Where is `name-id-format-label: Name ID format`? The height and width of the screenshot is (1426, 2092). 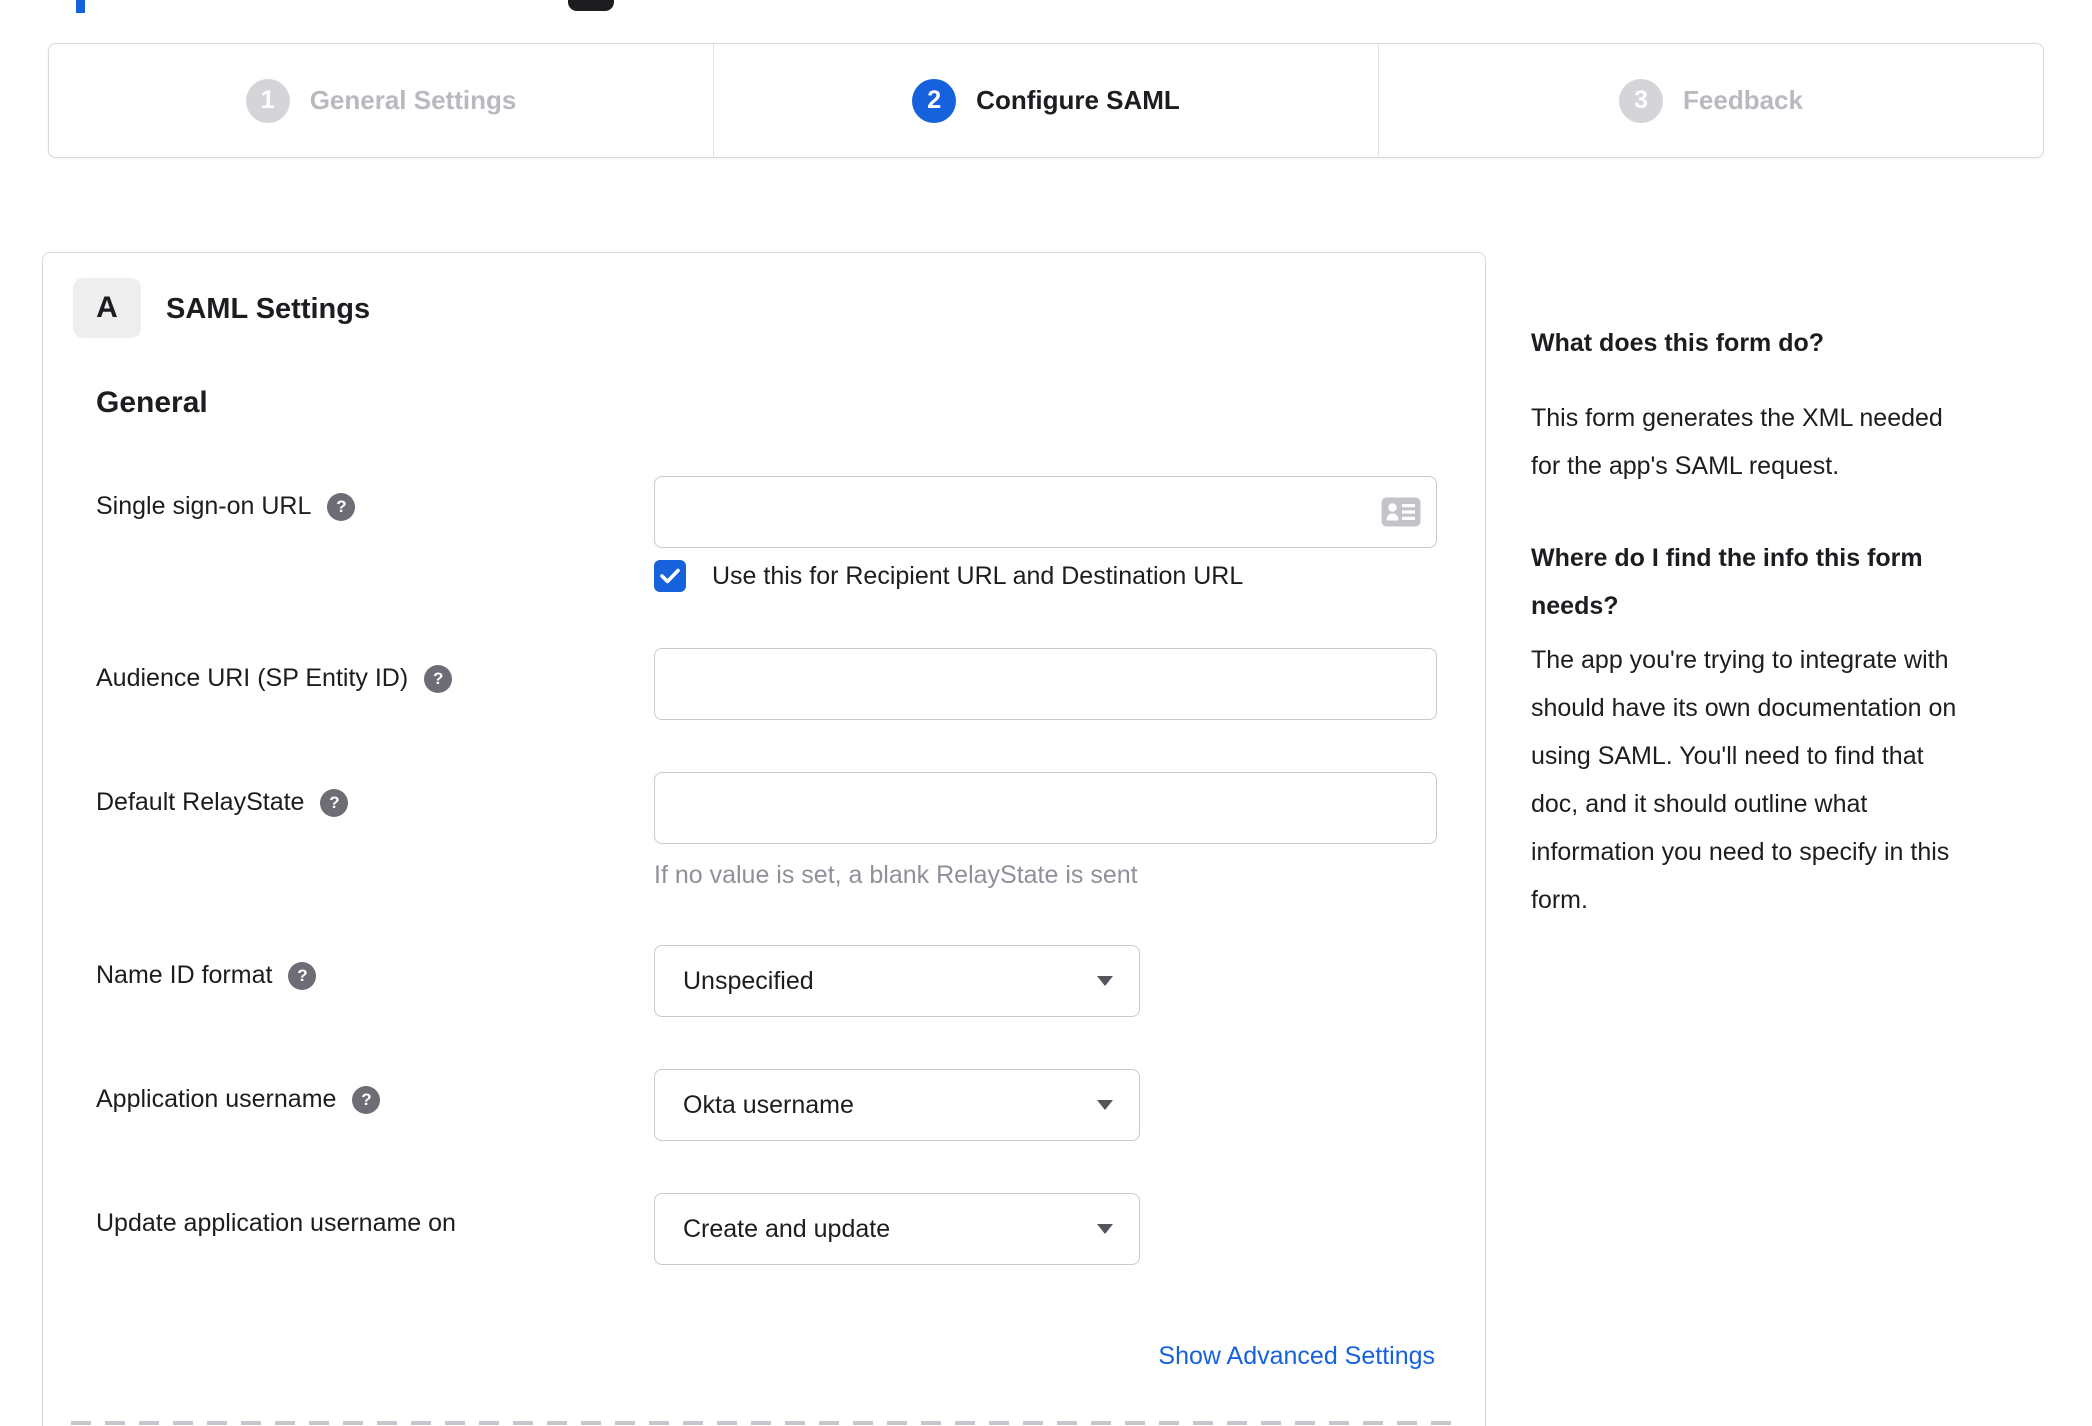 name-id-format-label: Name ID format is located at coordinates (184, 975).